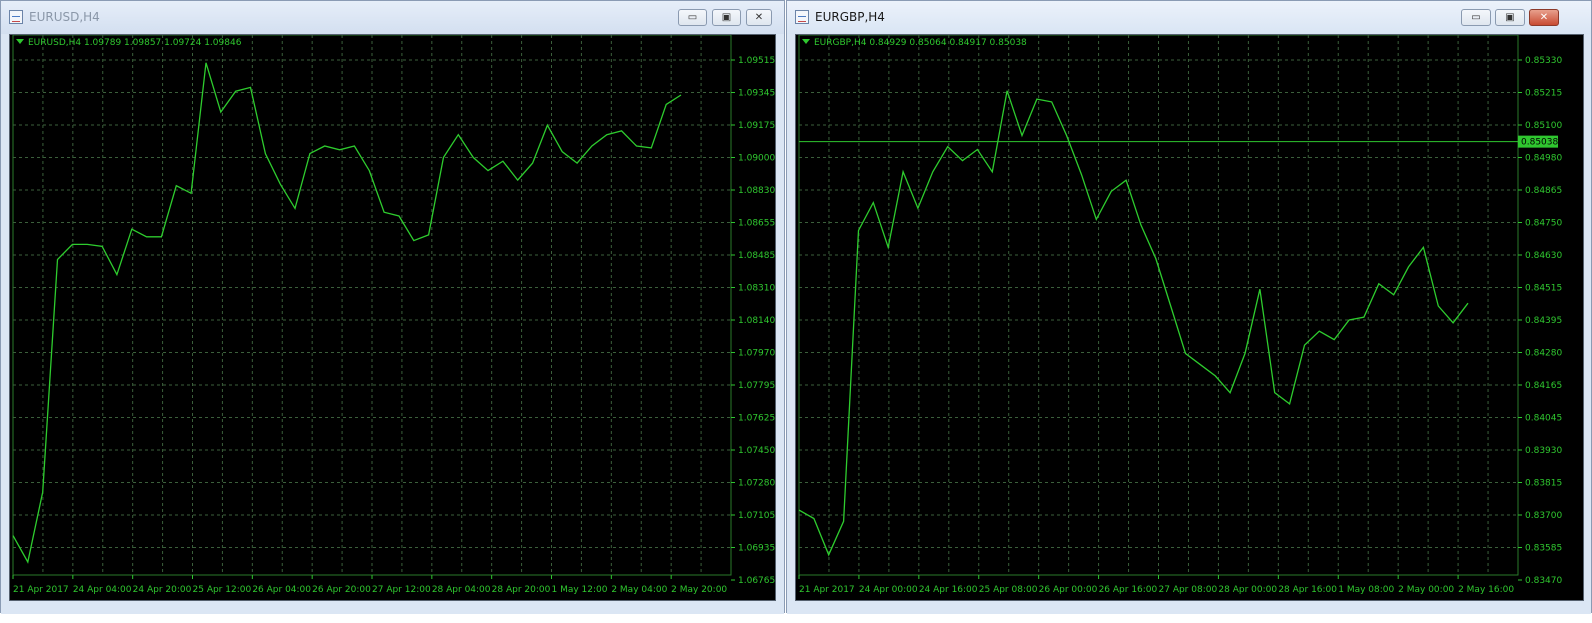 The image size is (1592, 623). What do you see at coordinates (281, 590) in the screenshot?
I see `x-tick-label: 26 Apr 04:00` at bounding box center [281, 590].